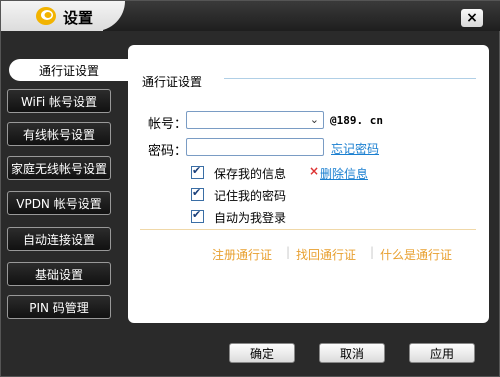  I want to click on delete-x-icon: ×, so click(314, 171).